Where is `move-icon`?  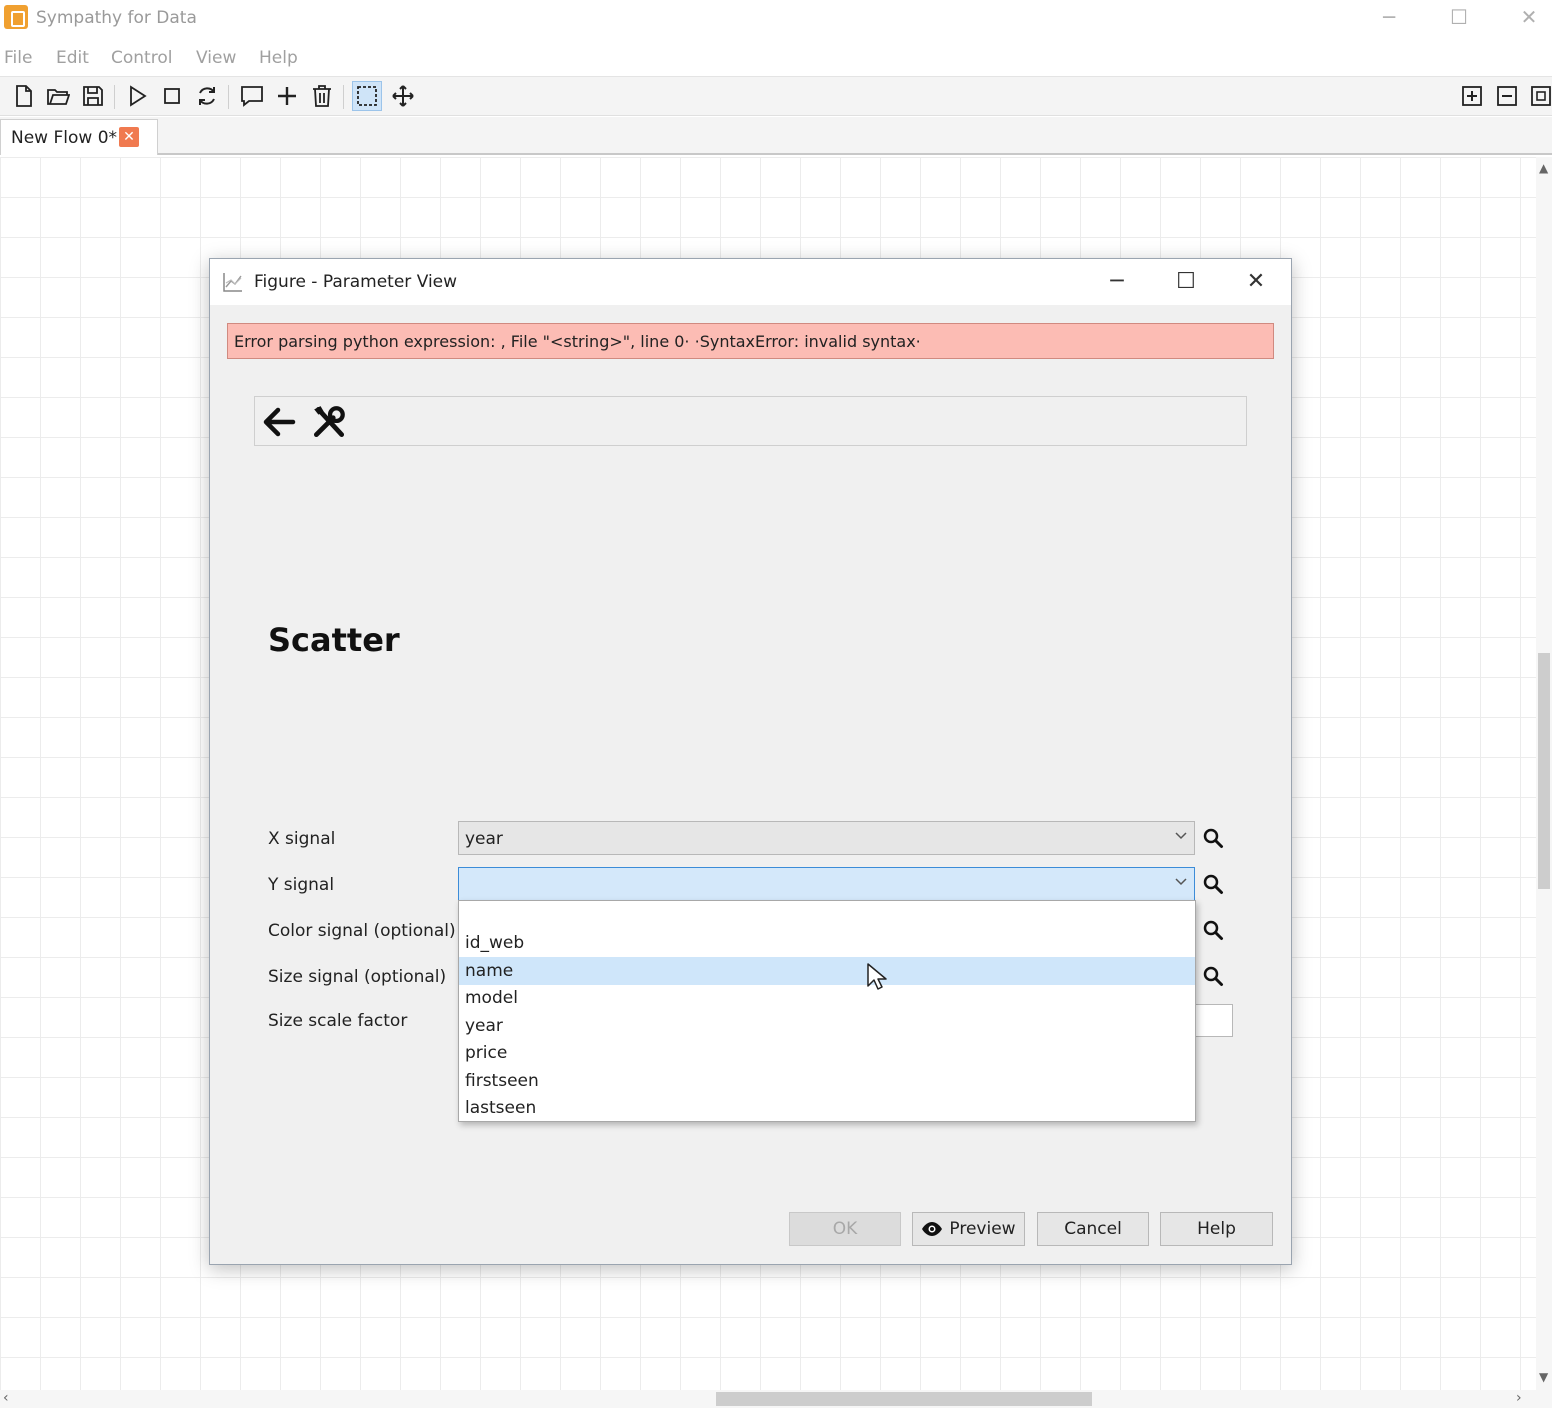 move-icon is located at coordinates (403, 96).